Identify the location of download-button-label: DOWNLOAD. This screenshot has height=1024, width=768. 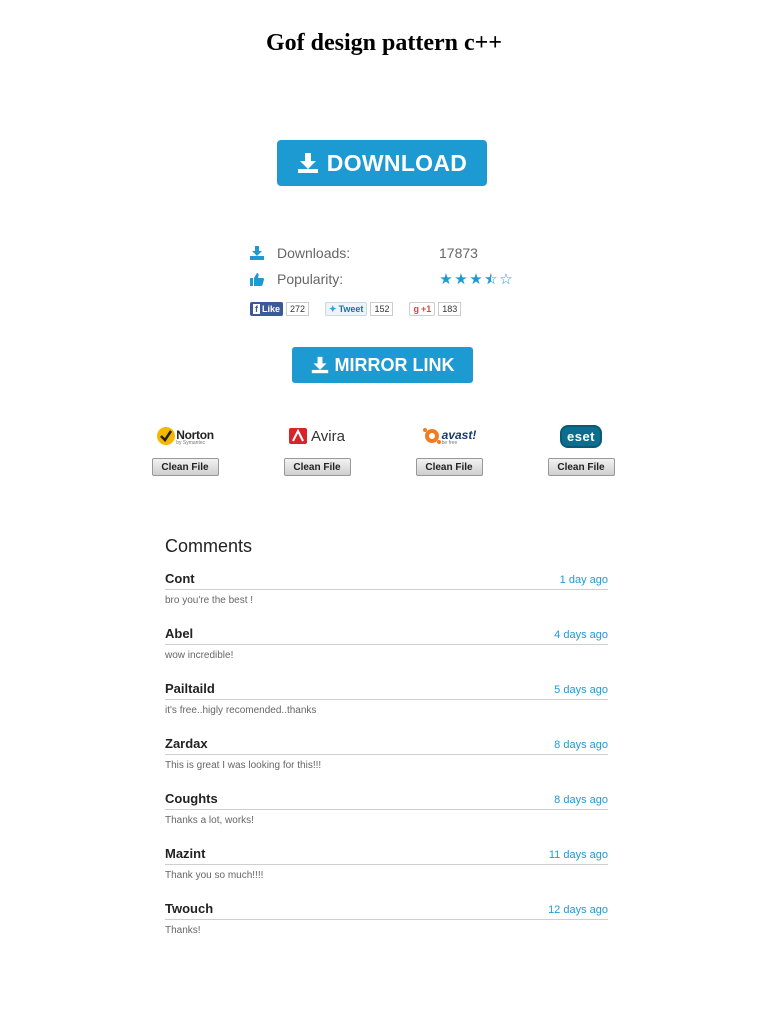
(397, 162).